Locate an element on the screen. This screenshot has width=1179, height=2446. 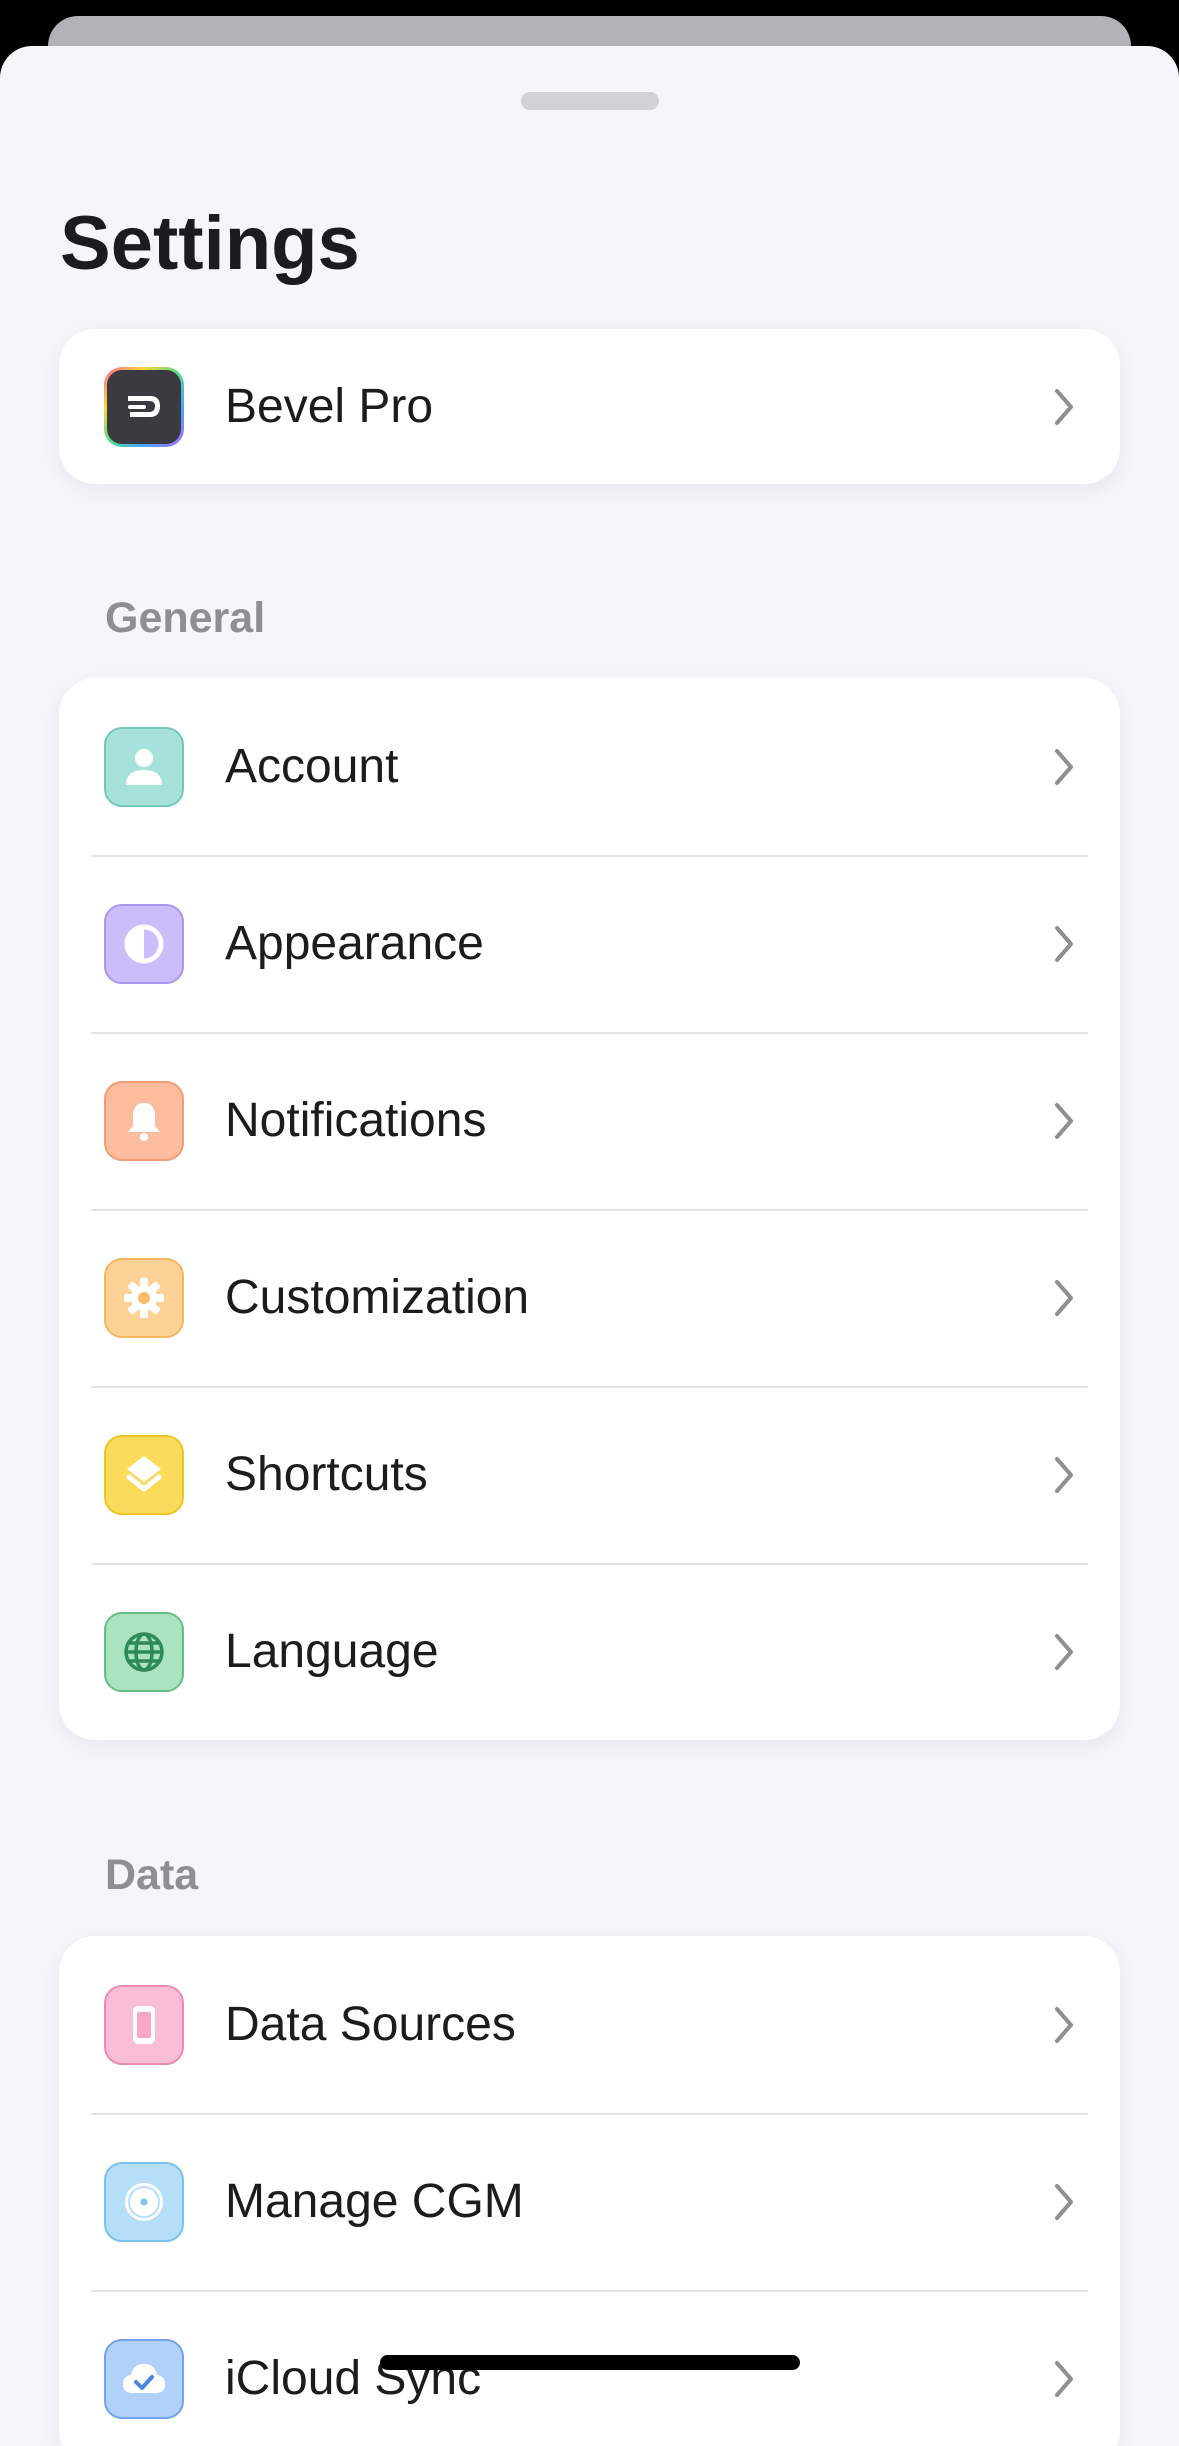
row-label: Shortcuts is located at coordinates (326, 1474).